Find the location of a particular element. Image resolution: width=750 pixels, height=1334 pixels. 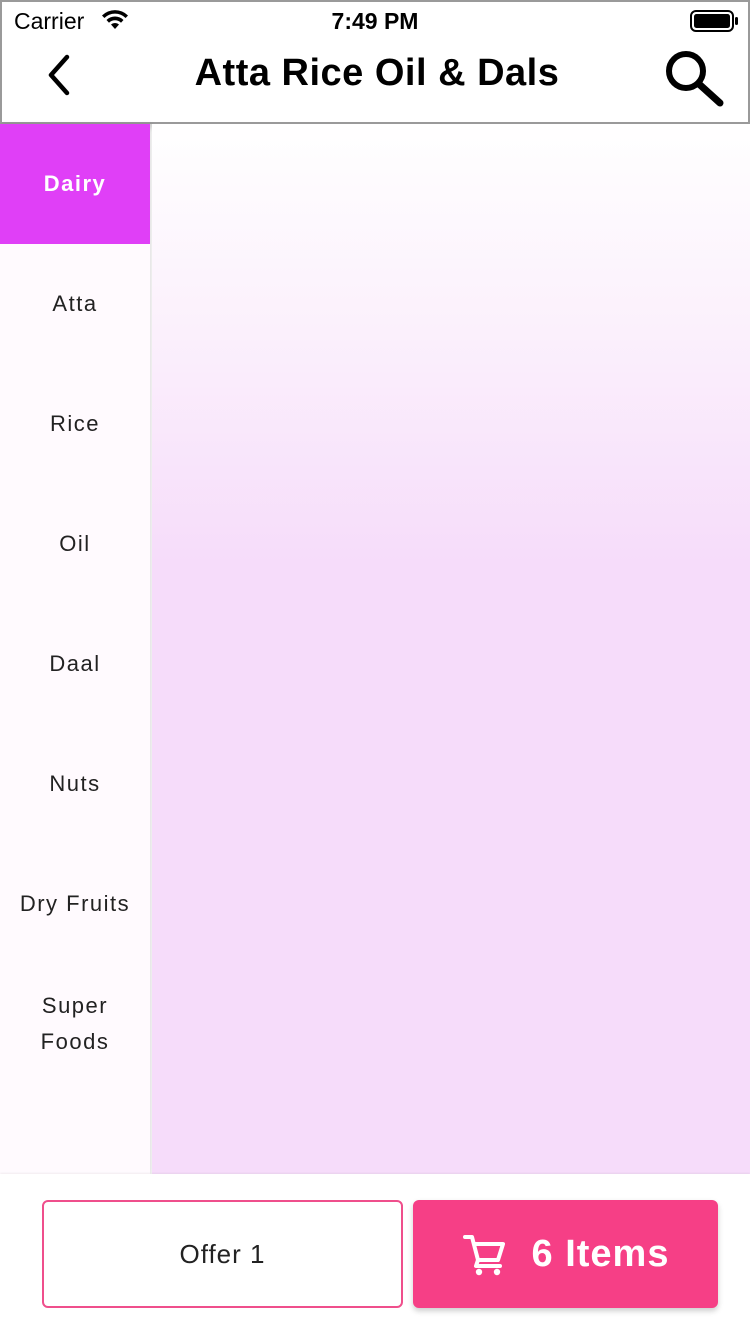

back-button is located at coordinates (60, 75).